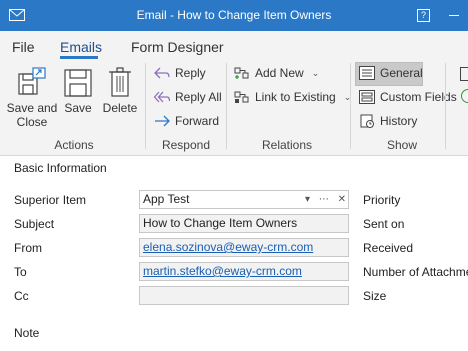 This screenshot has width=468, height=351. I want to click on subject-label: Subject, so click(34, 224).